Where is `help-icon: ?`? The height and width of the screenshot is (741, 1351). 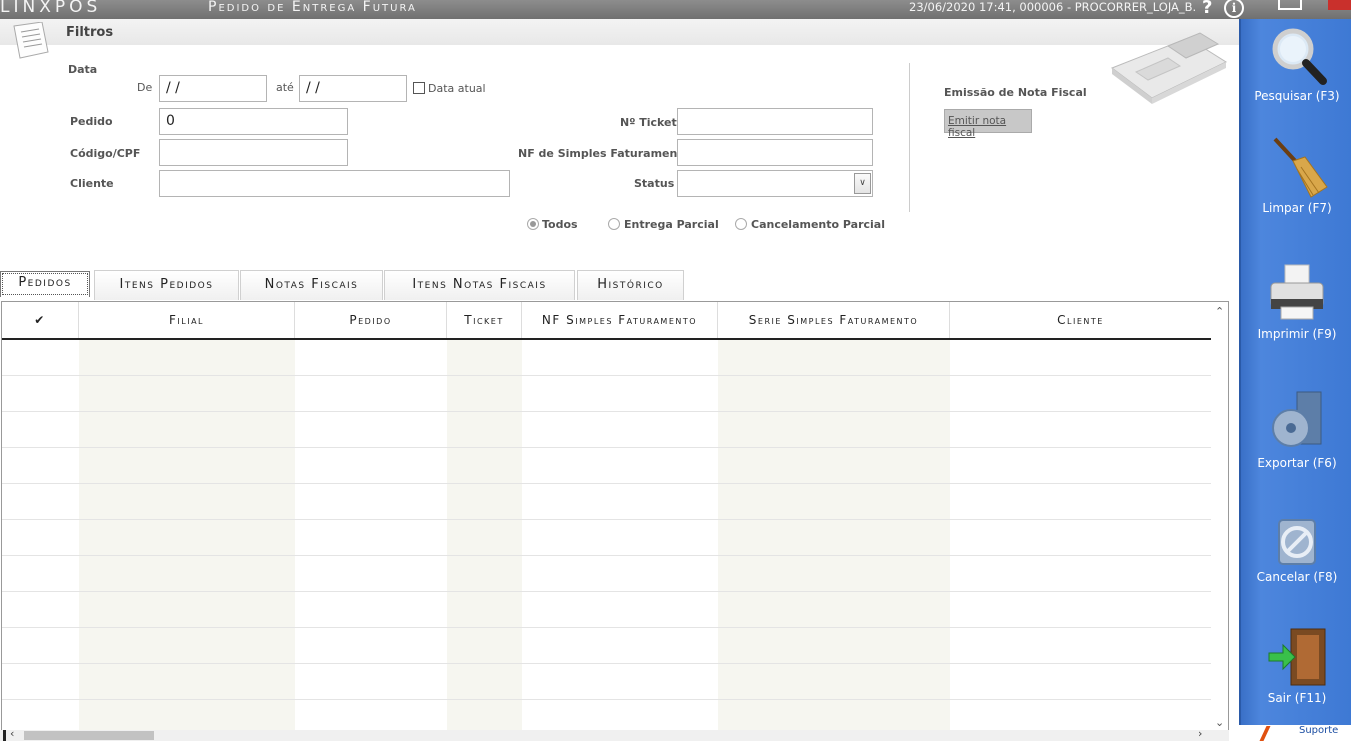 help-icon: ? is located at coordinates (1207, 9).